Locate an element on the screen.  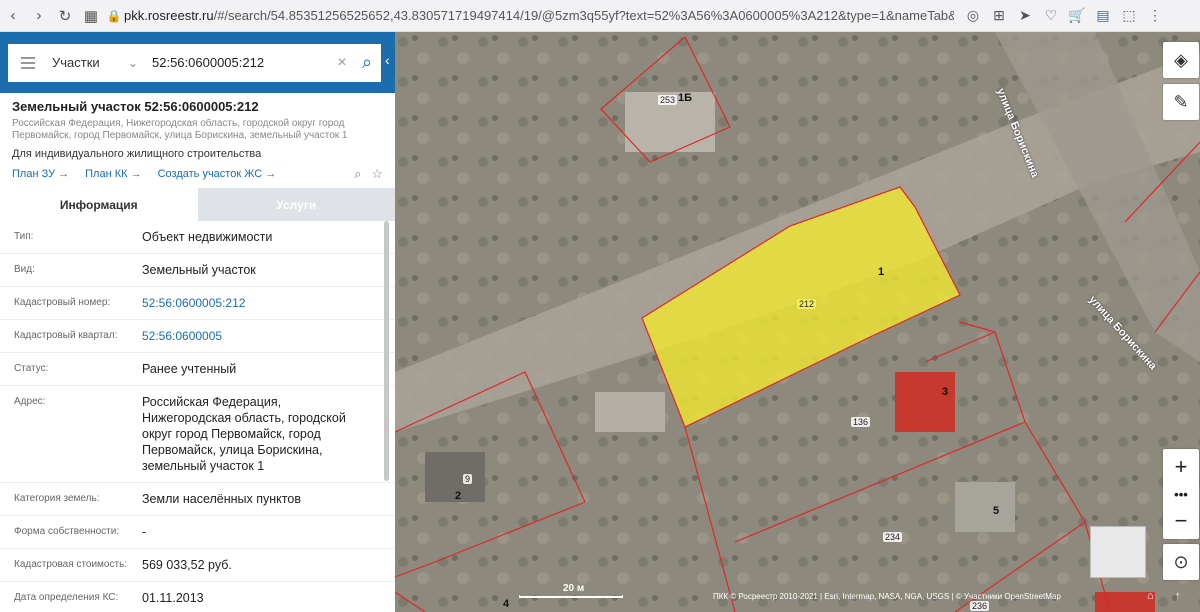
url-host: pkk.rosreestr.ru is located at coordinates (169, 15).